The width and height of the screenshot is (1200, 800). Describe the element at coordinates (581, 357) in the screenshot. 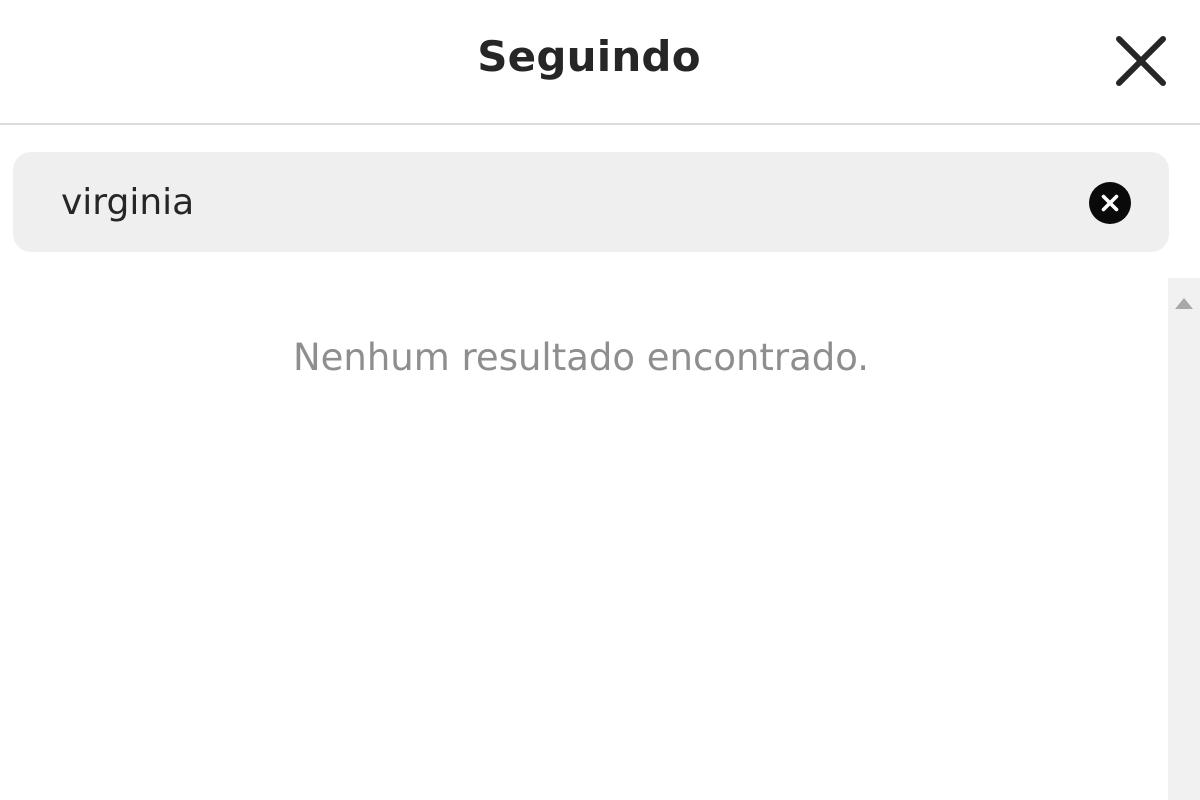

I see `no-results-message: Nenhum resultado encontrado.` at that location.